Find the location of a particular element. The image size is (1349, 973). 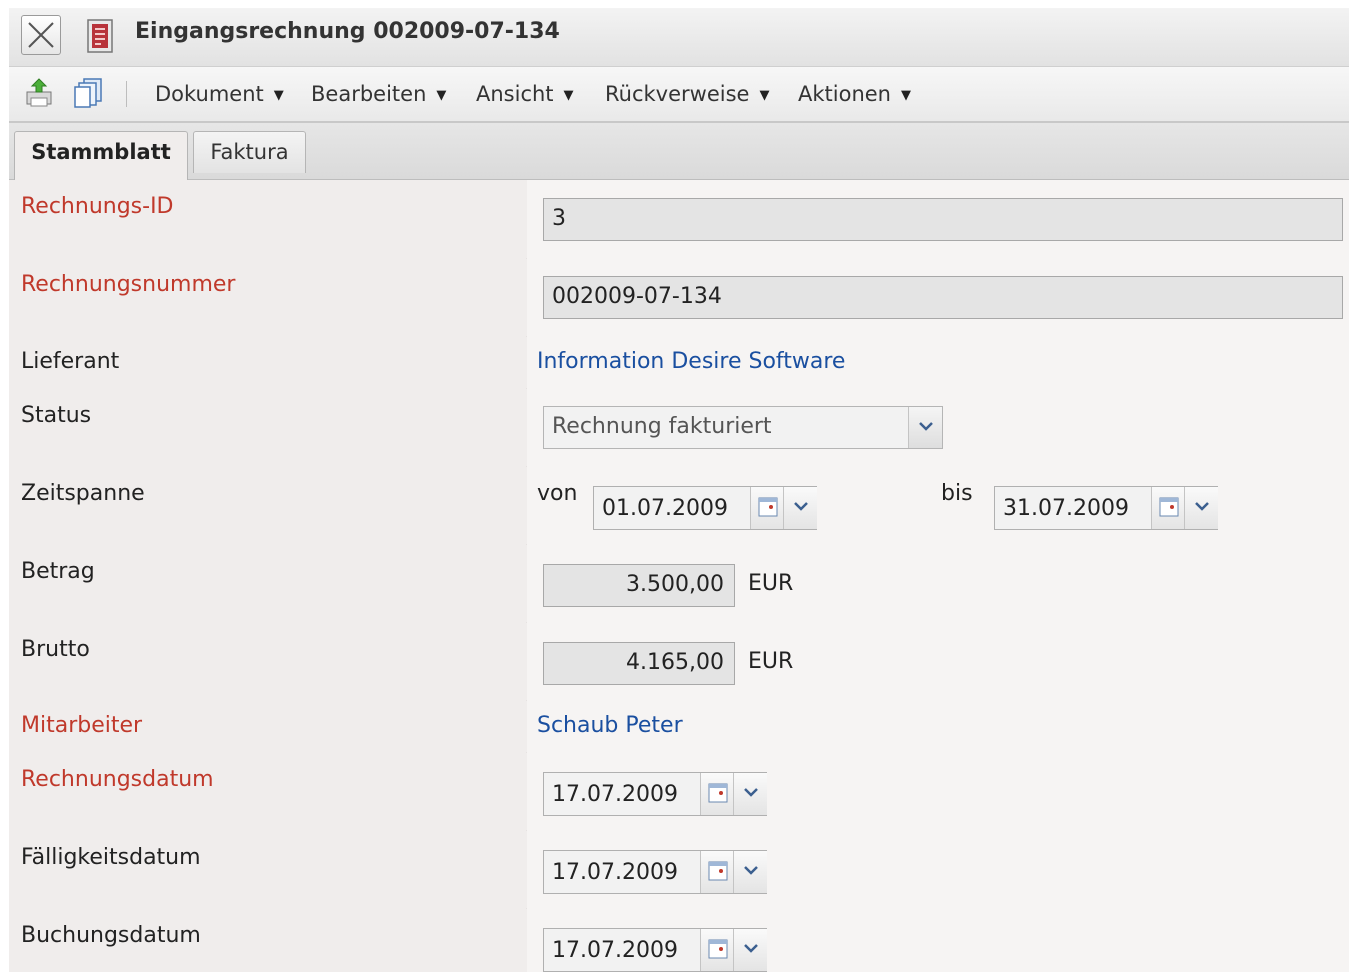

bis-dropdown-button is located at coordinates (1201, 508).